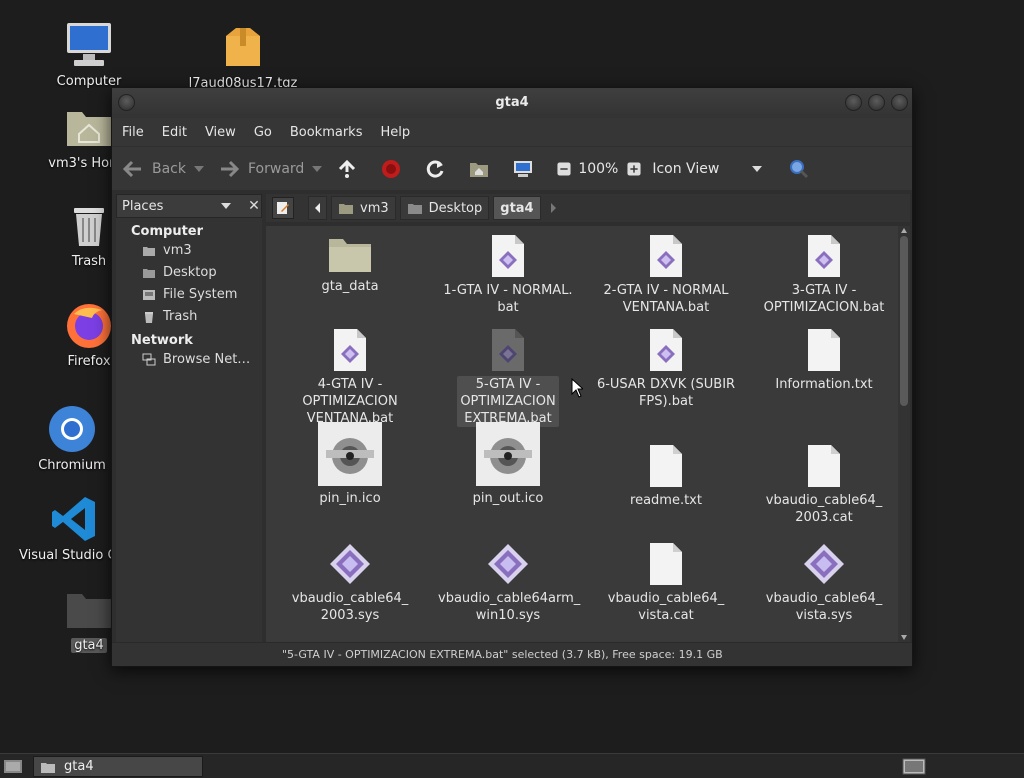 The width and height of the screenshot is (1024, 778). I want to click on places-dropdown-arrow, so click(226, 206).